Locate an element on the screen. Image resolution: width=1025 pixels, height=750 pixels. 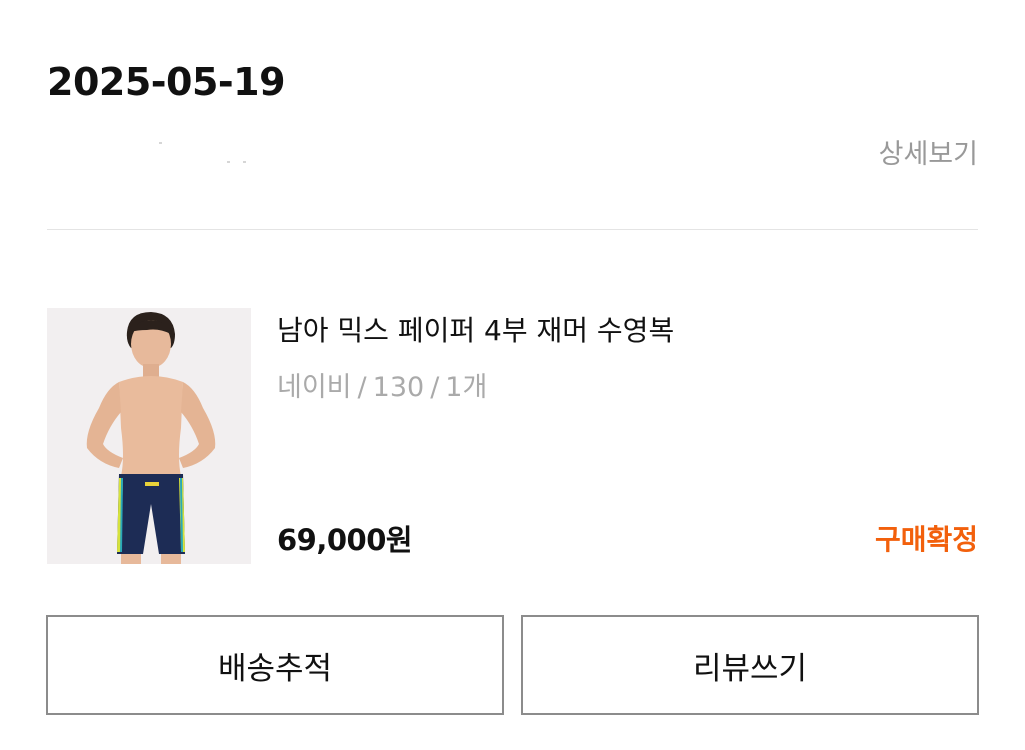
order-date: 2025-05-19 is located at coordinates (166, 82).